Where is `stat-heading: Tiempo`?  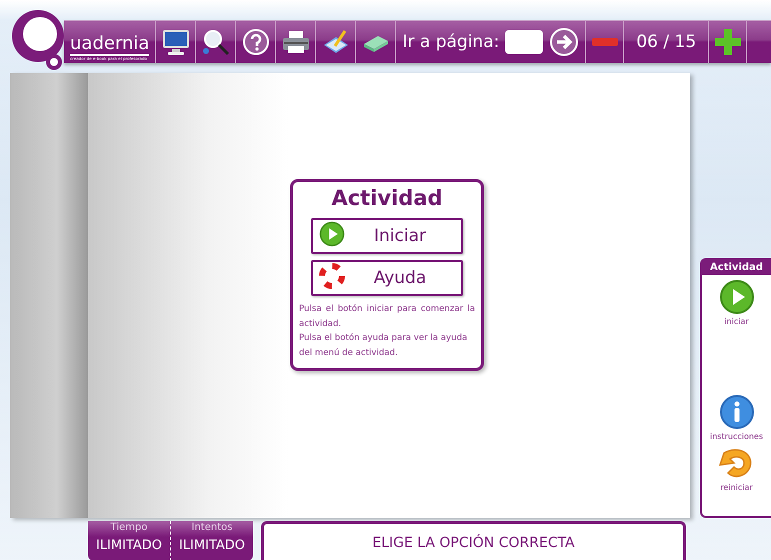 stat-heading: Tiempo is located at coordinates (129, 528).